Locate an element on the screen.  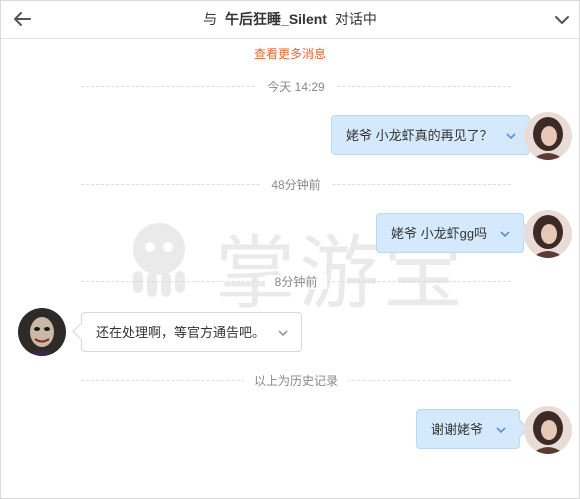
message-text: 姥爷 小龙虾gg吗 is located at coordinates (439, 233).